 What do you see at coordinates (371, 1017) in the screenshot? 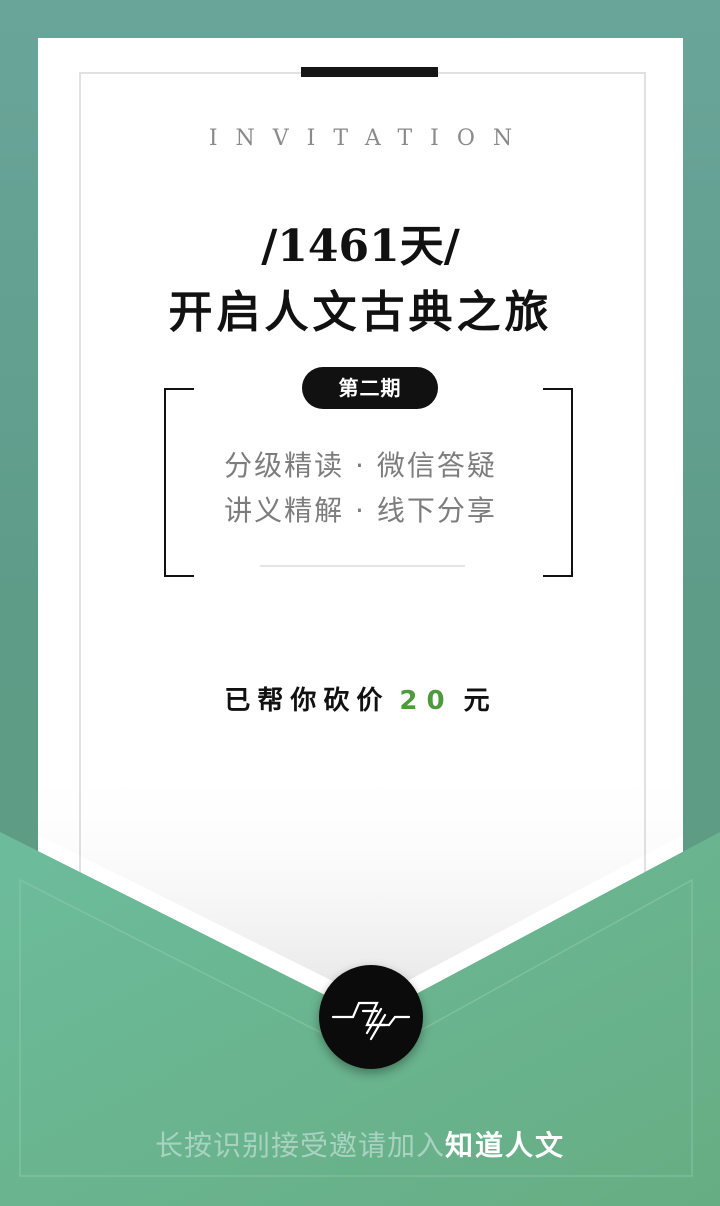
I see `zhidao-renwen-logo-icon` at bounding box center [371, 1017].